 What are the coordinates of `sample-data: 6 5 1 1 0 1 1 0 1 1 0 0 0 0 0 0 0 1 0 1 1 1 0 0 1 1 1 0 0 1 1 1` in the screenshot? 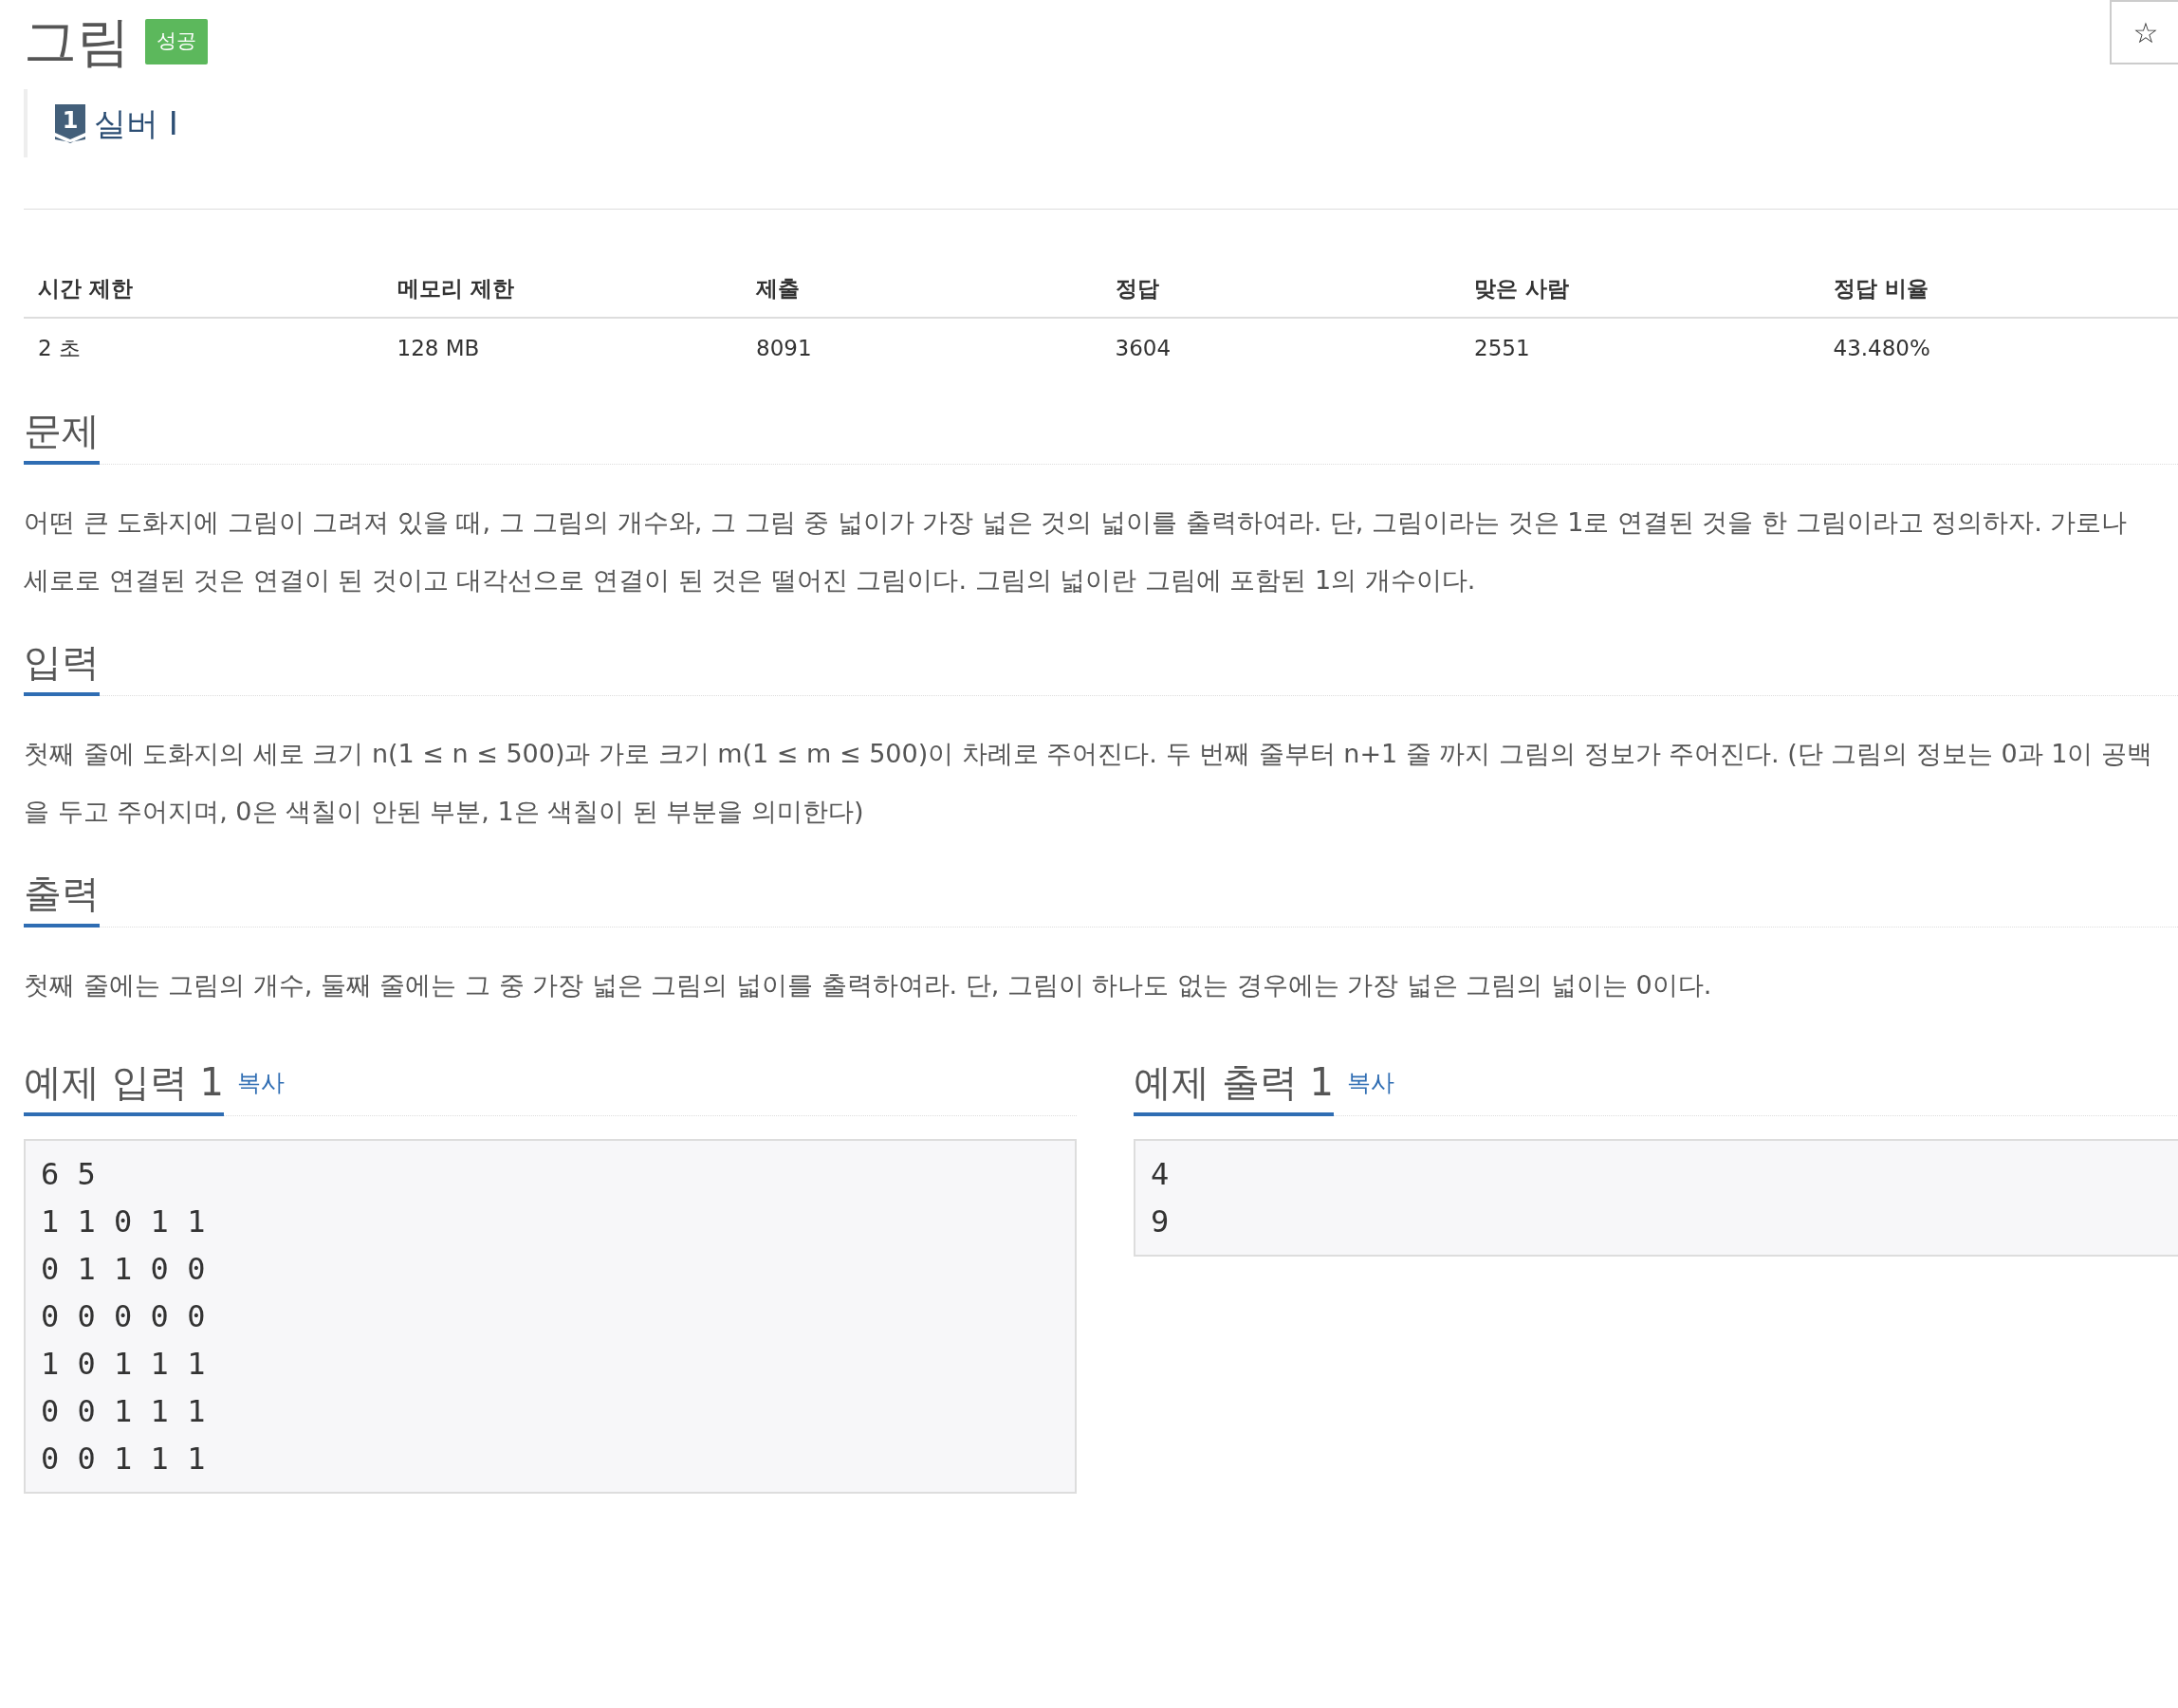 It's located at (550, 1316).